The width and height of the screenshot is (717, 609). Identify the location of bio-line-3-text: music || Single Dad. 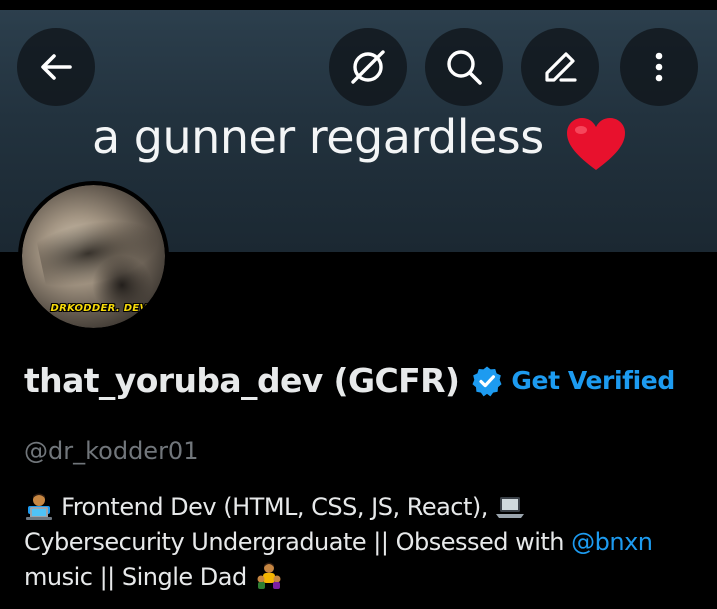
(139, 577).